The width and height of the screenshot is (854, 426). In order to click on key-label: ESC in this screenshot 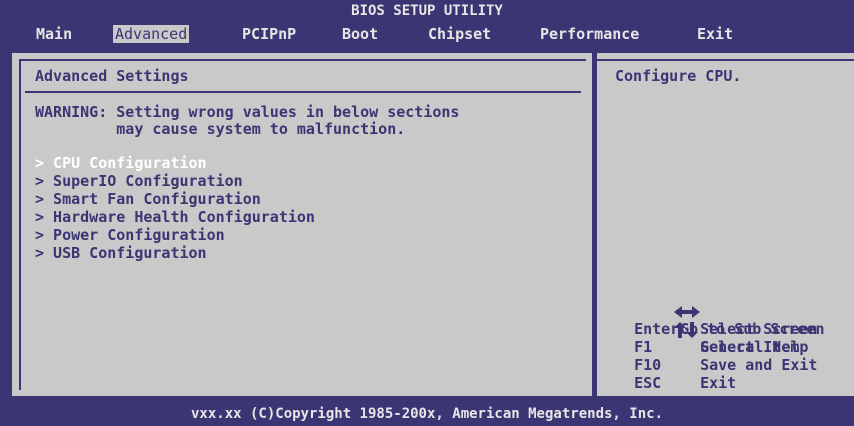, I will do `click(648, 383)`.